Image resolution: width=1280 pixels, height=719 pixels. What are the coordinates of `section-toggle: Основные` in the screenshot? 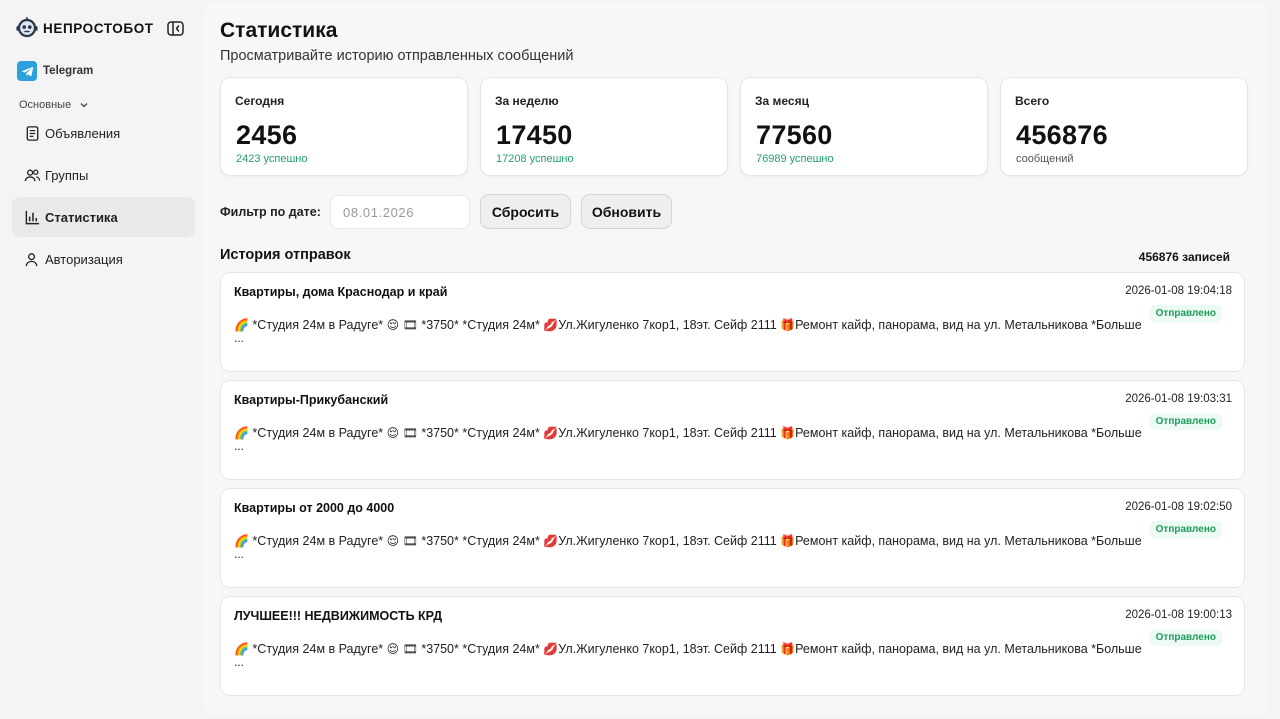 It's located at (54, 105).